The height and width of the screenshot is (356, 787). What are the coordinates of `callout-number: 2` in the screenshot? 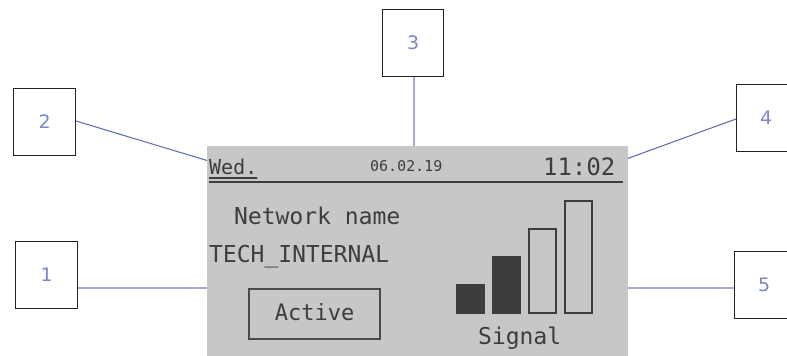 It's located at (44, 122).